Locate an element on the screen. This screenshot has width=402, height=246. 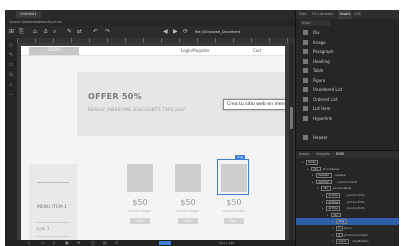
insert-item: Div is located at coordinates (347, 33).